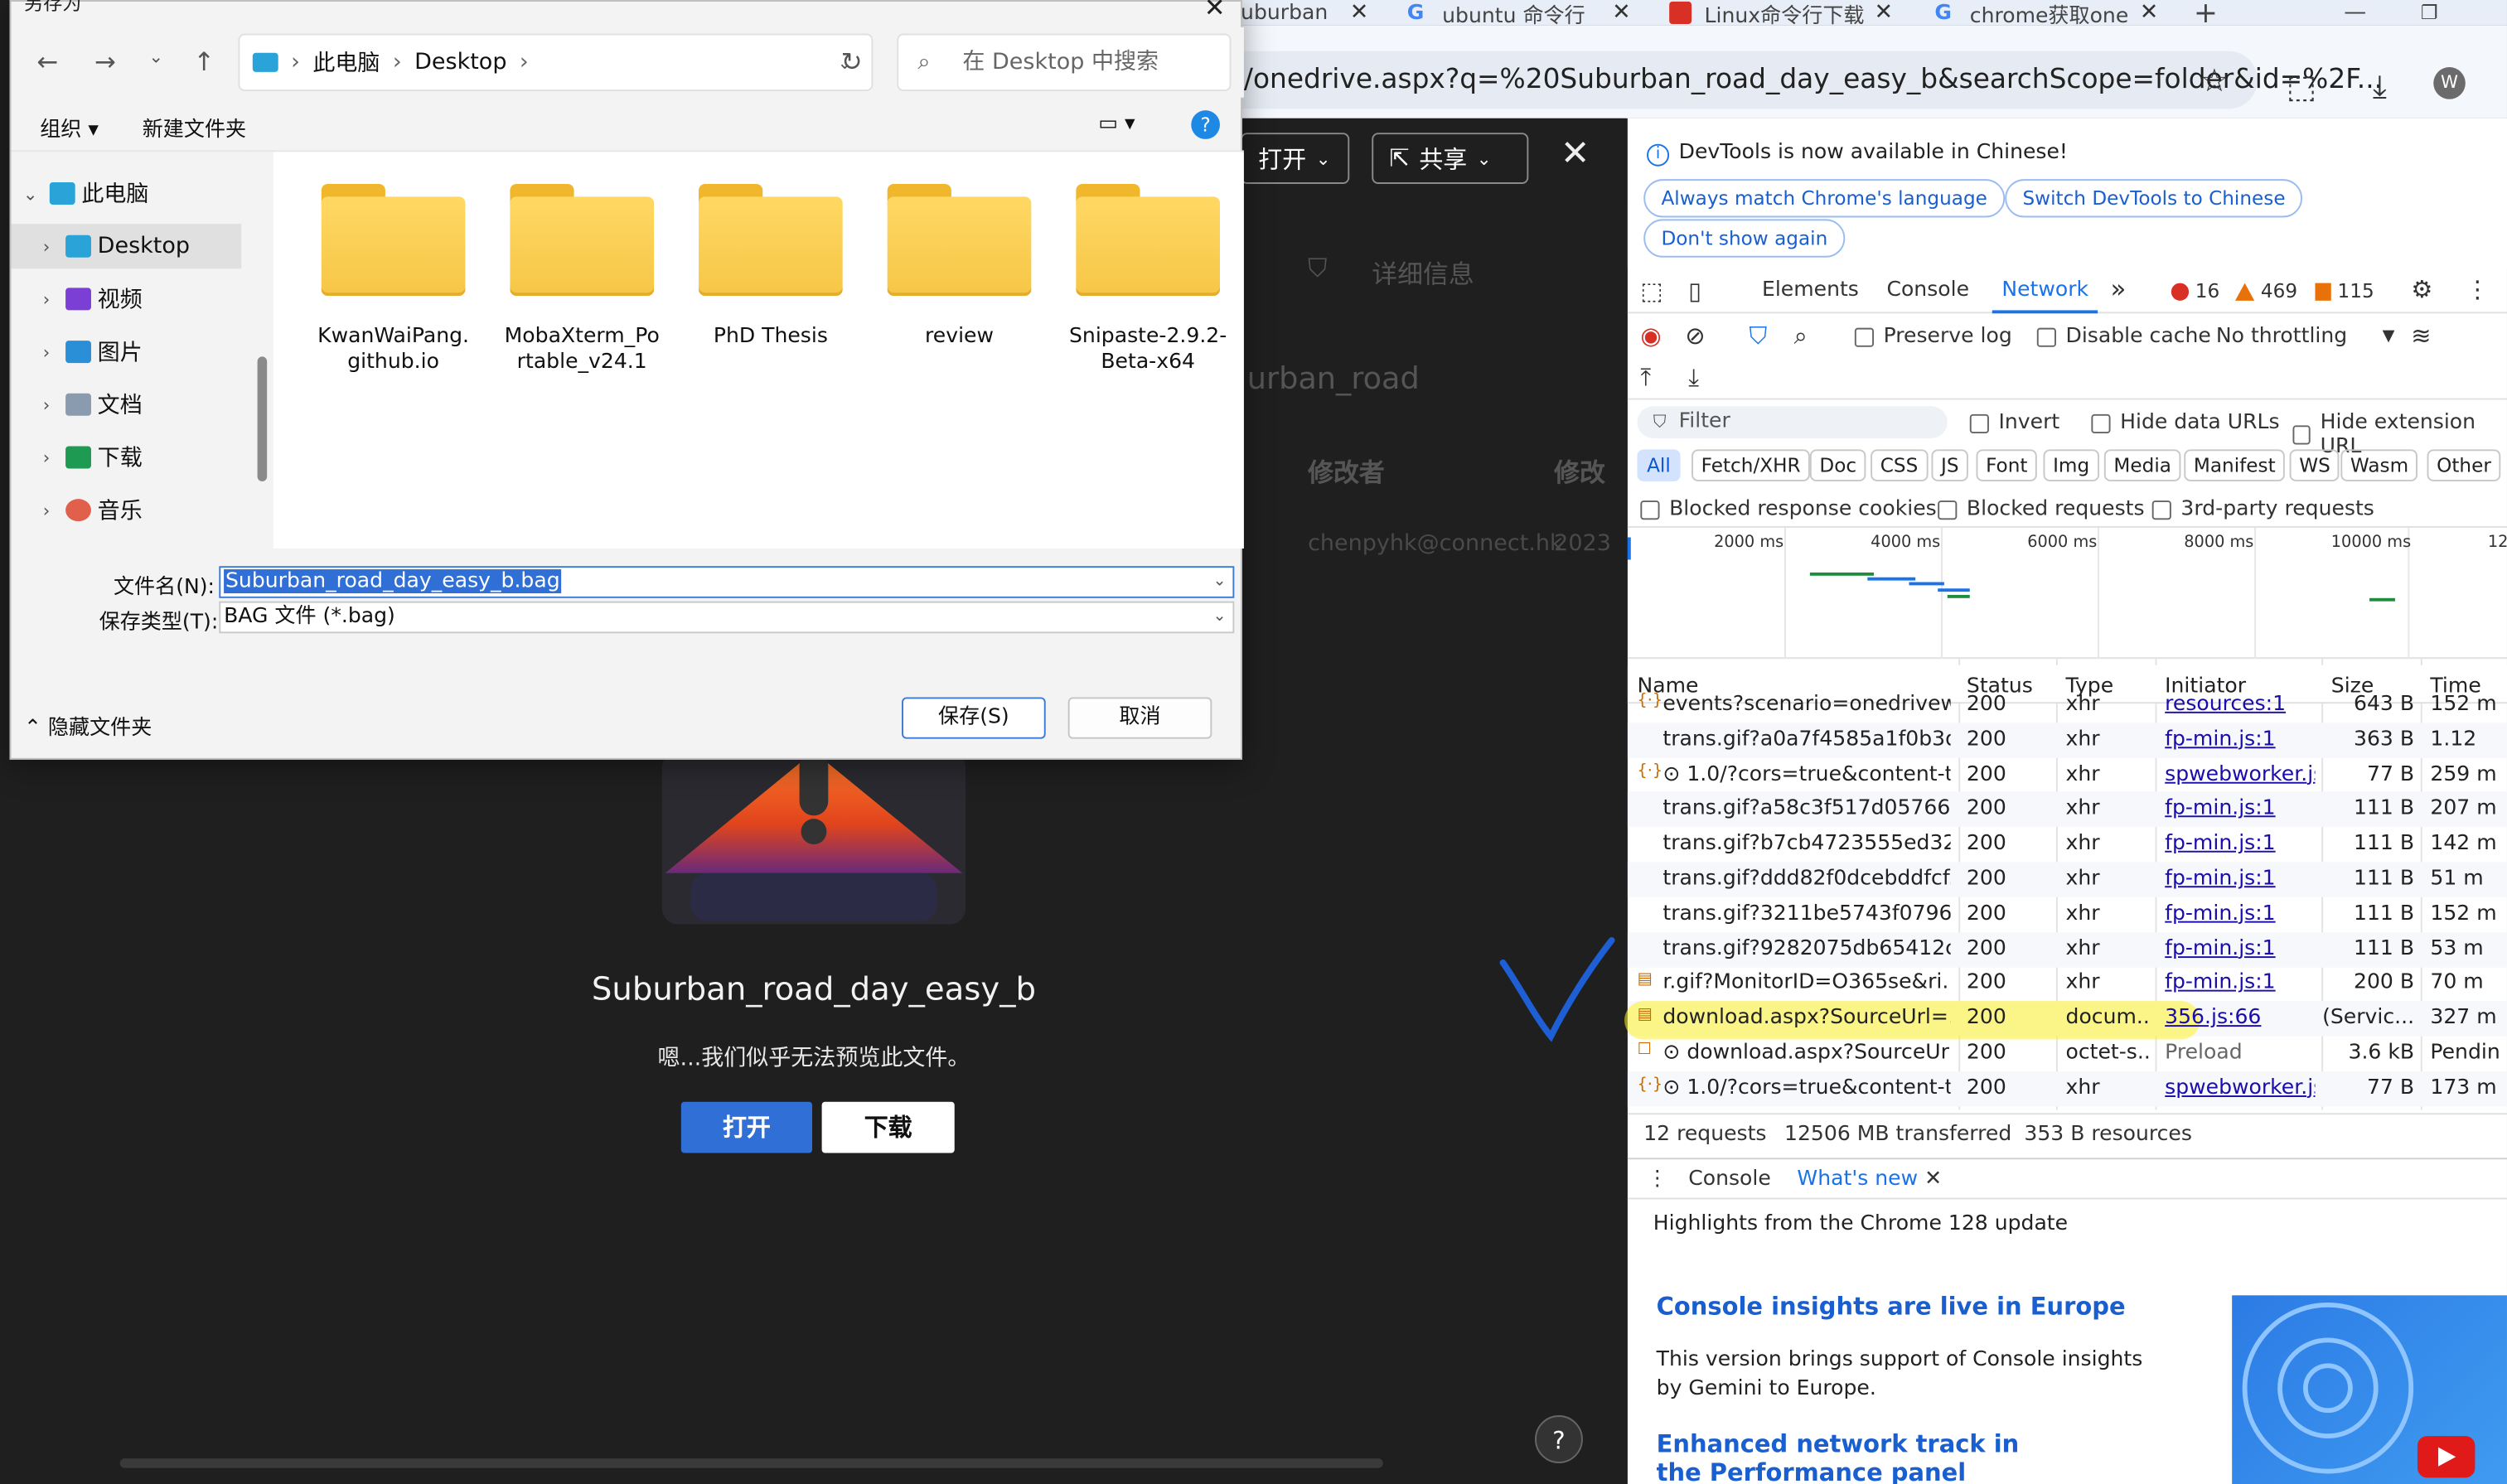 The width and height of the screenshot is (2507, 1484). I want to click on up-arrow-icon: ↑, so click(204, 61).